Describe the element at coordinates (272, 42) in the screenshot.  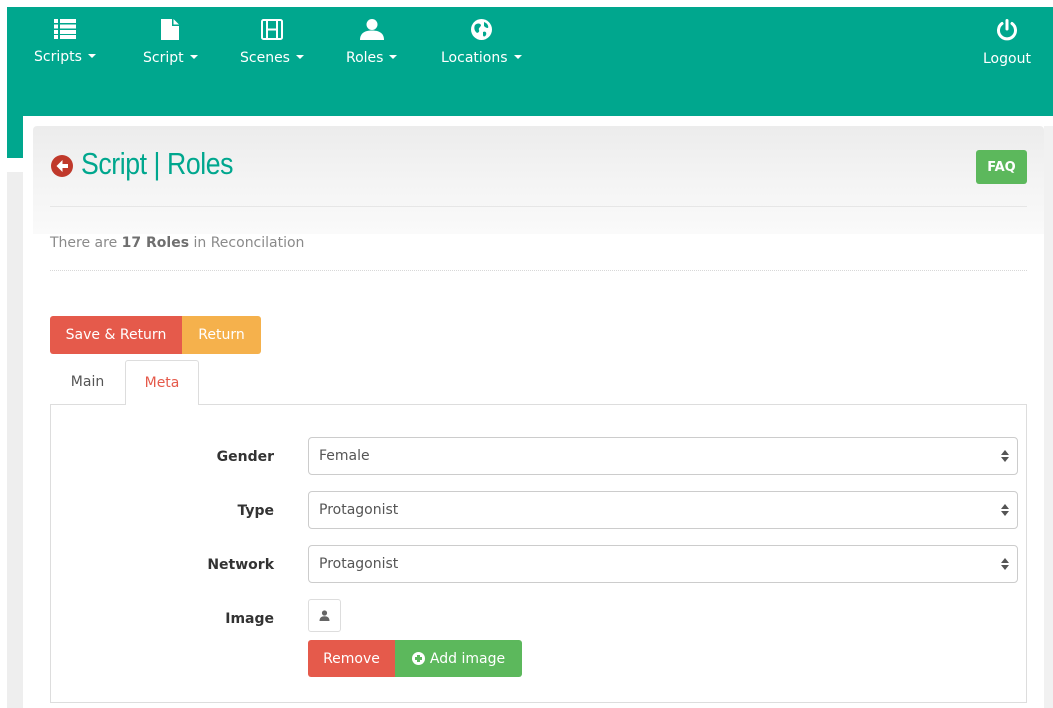
I see `nav-scenes: Scenes` at that location.